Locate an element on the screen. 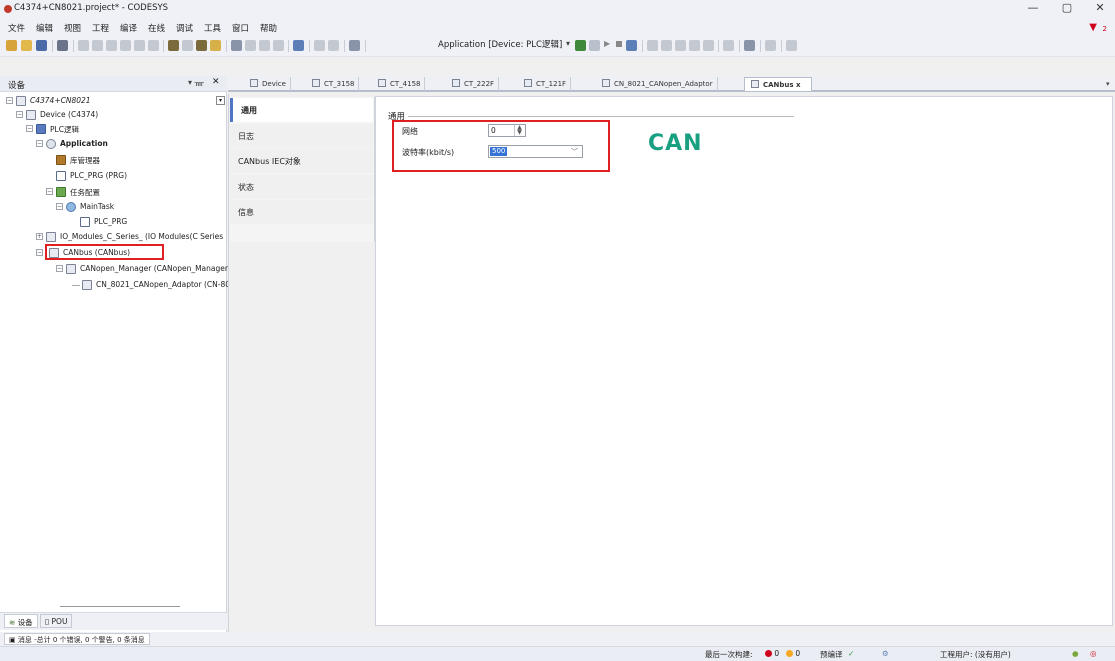 This screenshot has width=1115, height=661. messages-tab: ▣ 消息 -总计 0 个错误, 0 个警告, 0 条消息 is located at coordinates (77, 639).